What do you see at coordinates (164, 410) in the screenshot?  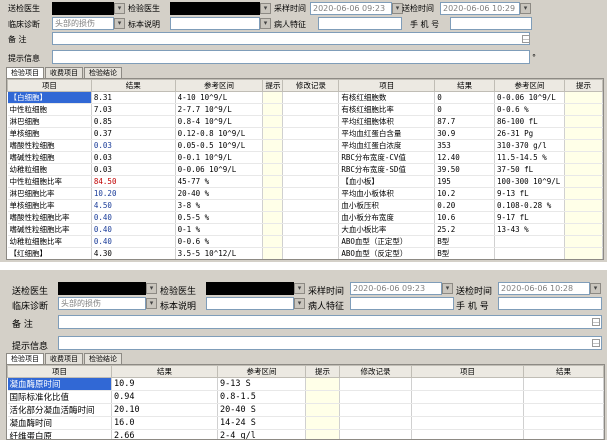 I see `result-cell: 20.10` at bounding box center [164, 410].